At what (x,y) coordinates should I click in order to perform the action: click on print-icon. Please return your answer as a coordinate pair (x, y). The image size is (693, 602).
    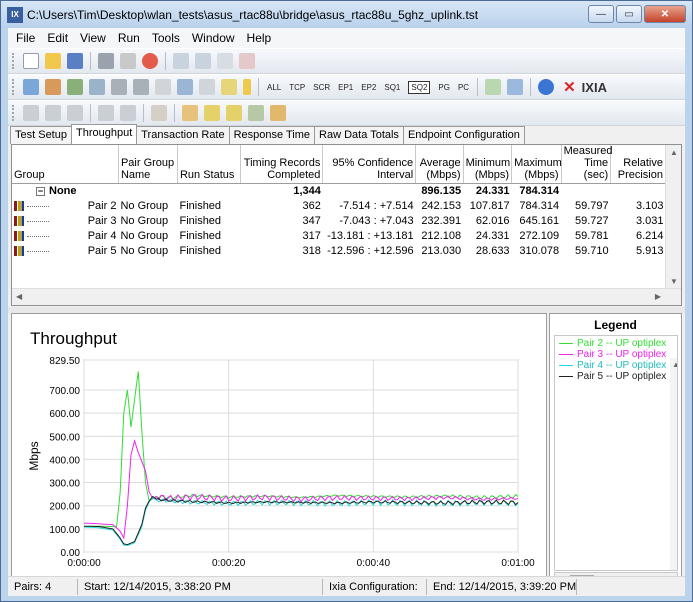
    Looking at the image, I should click on (106, 61).